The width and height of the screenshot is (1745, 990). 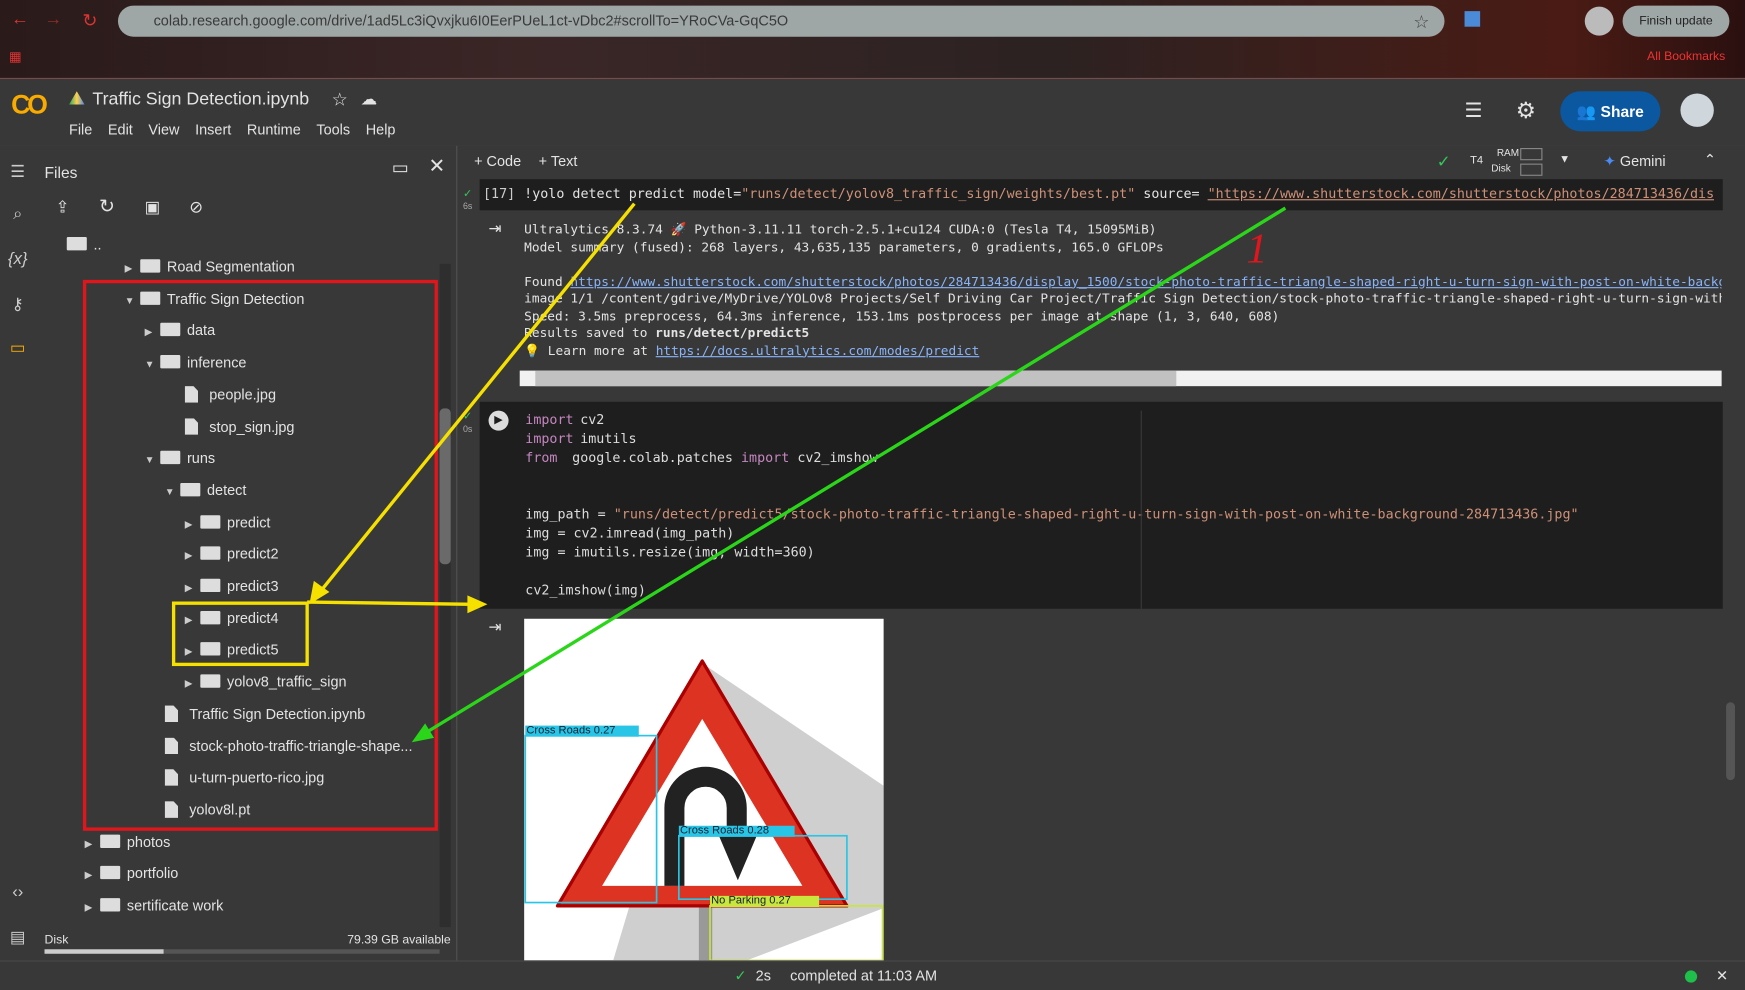 I want to click on menu-tools: Tools, so click(x=333, y=129).